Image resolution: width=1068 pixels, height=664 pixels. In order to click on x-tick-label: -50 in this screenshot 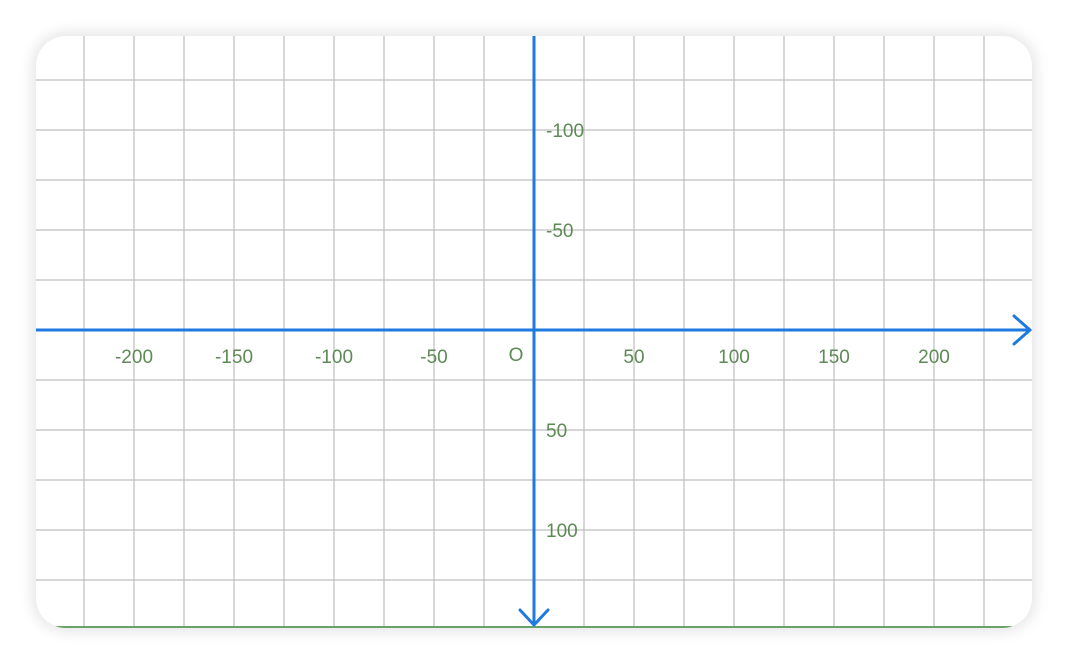, I will do `click(433, 357)`.